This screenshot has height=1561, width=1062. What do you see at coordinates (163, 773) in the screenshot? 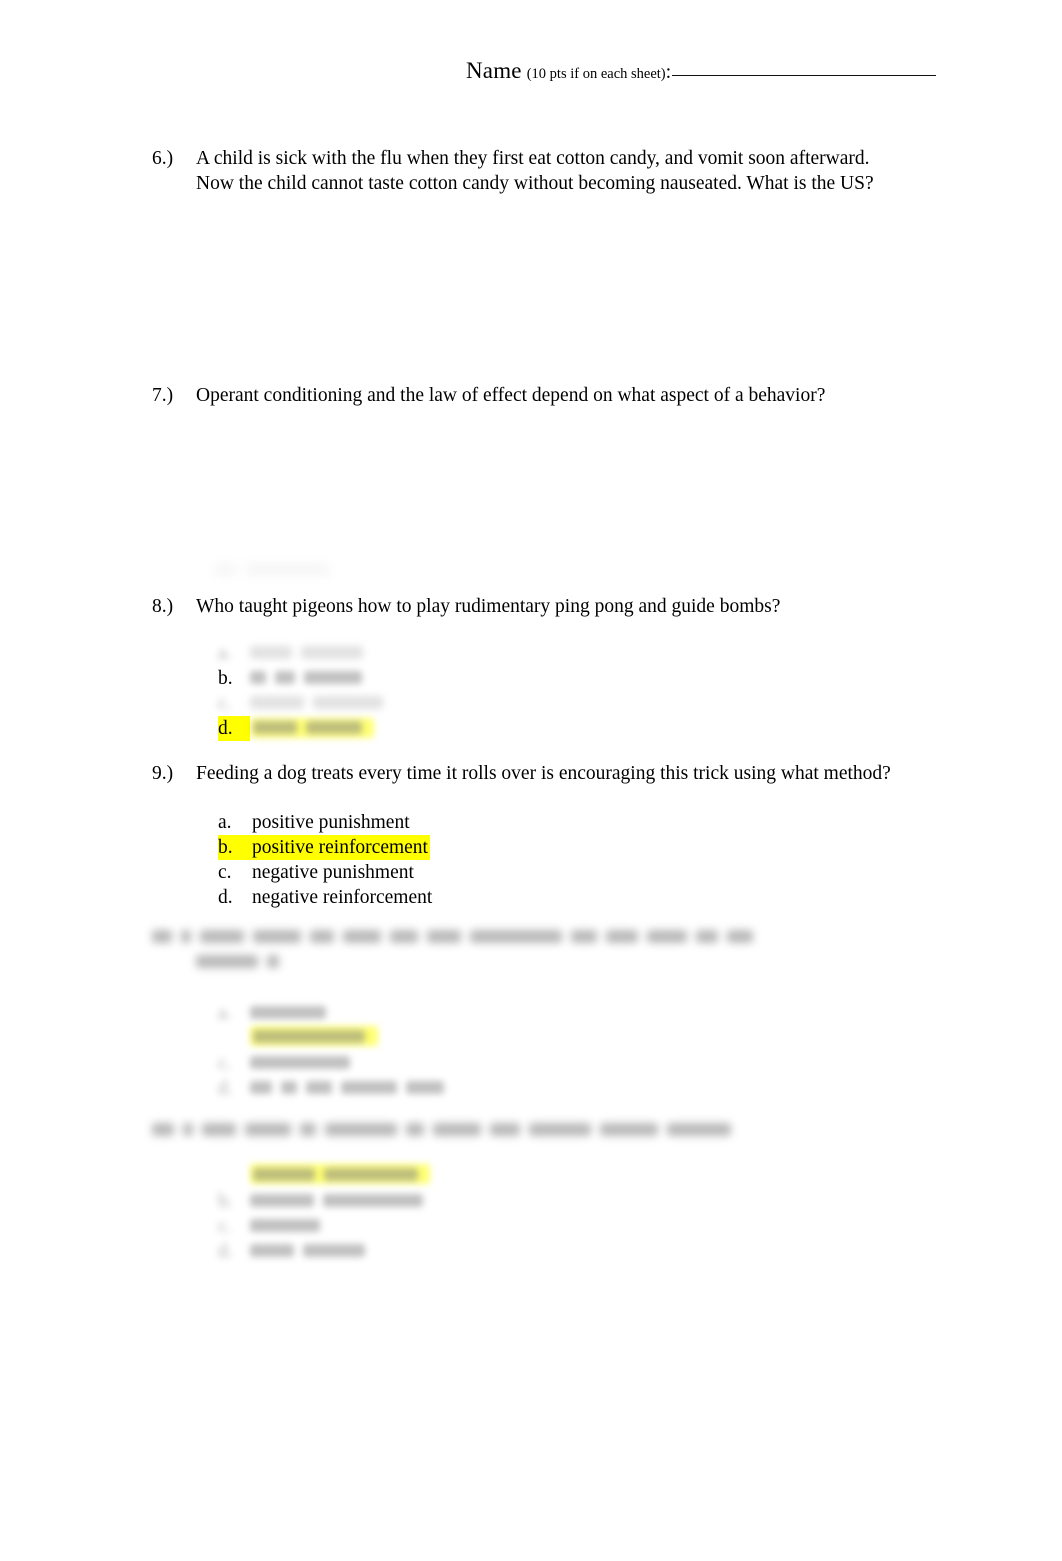
I see `question-9-number: 9.)` at bounding box center [163, 773].